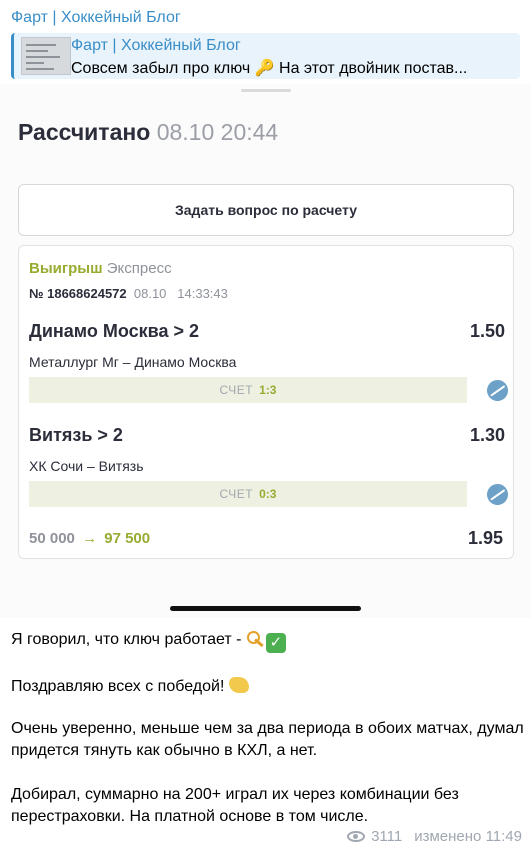 This screenshot has height=857, width=531. What do you see at coordinates (66, 268) in the screenshot?
I see `ticket-result: Выигрыш` at bounding box center [66, 268].